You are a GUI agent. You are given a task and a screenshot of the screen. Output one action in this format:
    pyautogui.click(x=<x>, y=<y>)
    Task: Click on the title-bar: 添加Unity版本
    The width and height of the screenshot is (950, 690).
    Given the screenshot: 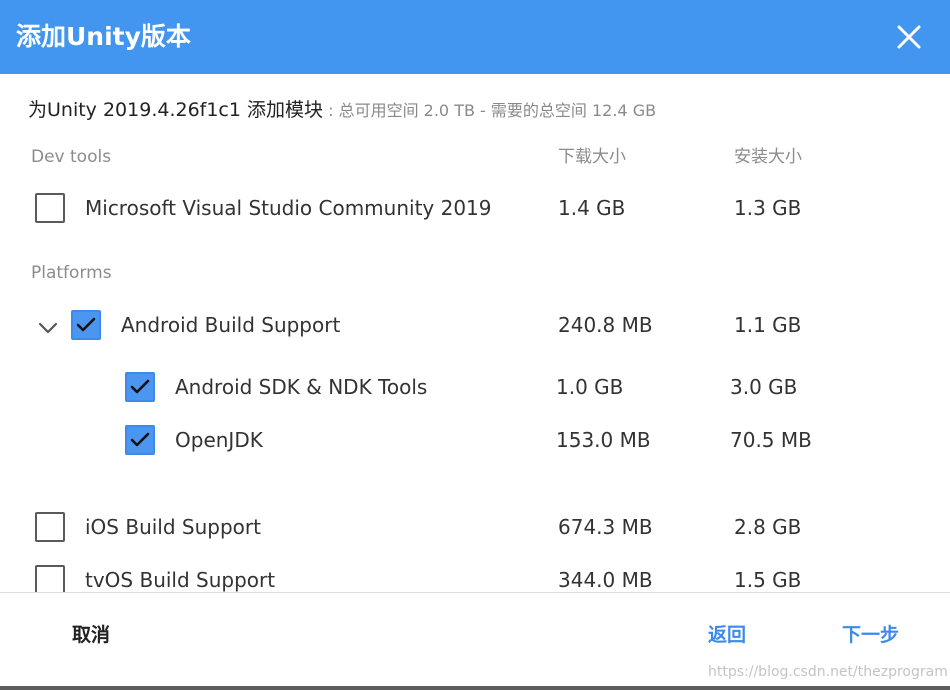 What is the action you would take?
    pyautogui.click(x=475, y=37)
    